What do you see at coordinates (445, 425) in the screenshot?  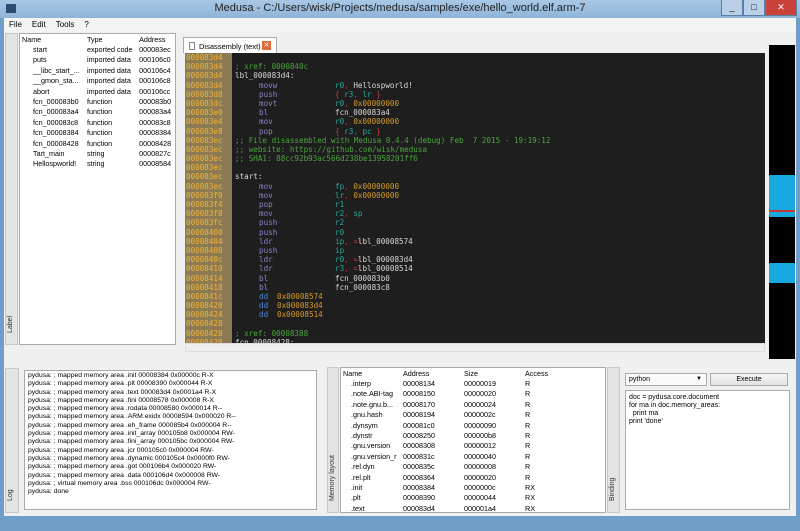 I see `memory-row: .dynsym 000081c0 00000090 R` at bounding box center [445, 425].